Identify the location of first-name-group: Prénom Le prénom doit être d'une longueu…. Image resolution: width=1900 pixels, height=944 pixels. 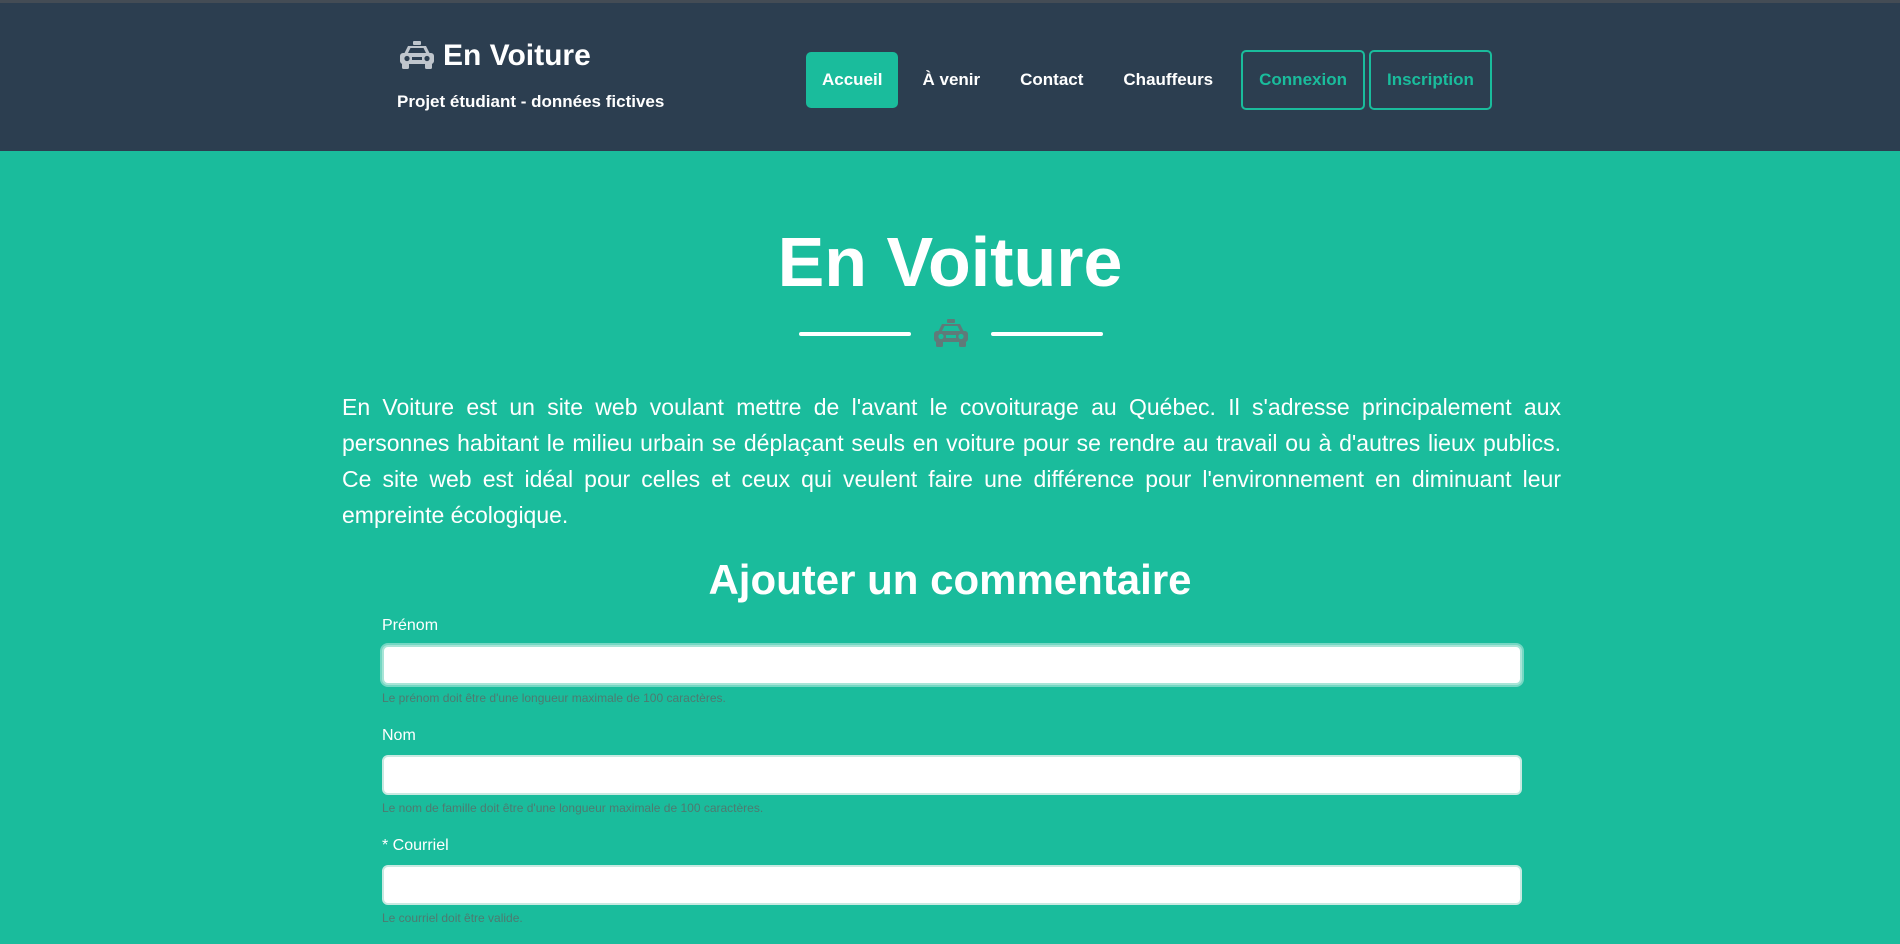
(952, 660).